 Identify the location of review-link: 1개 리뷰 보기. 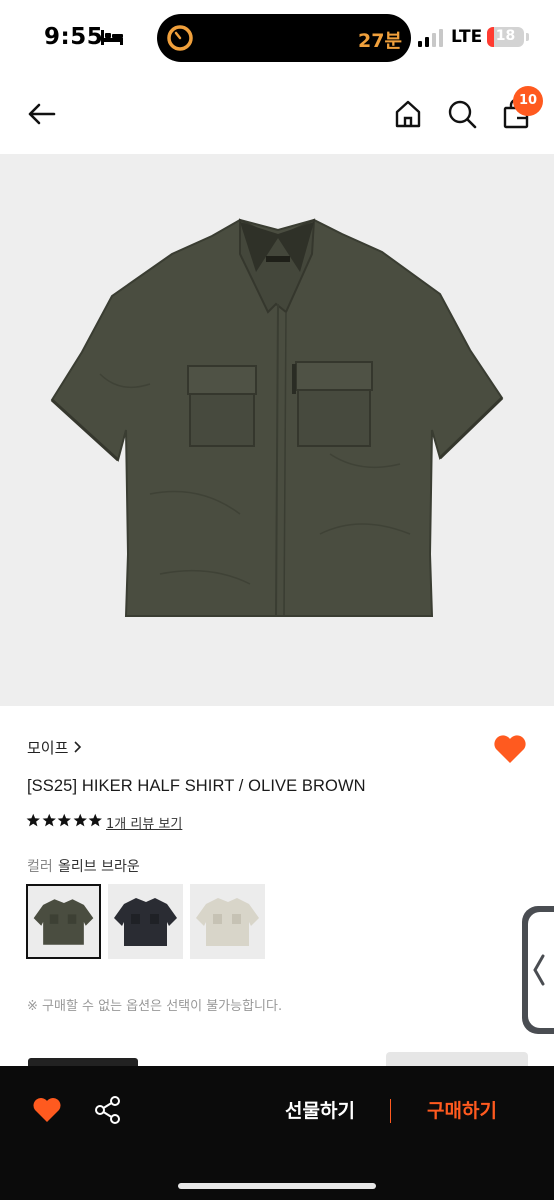
(144, 822).